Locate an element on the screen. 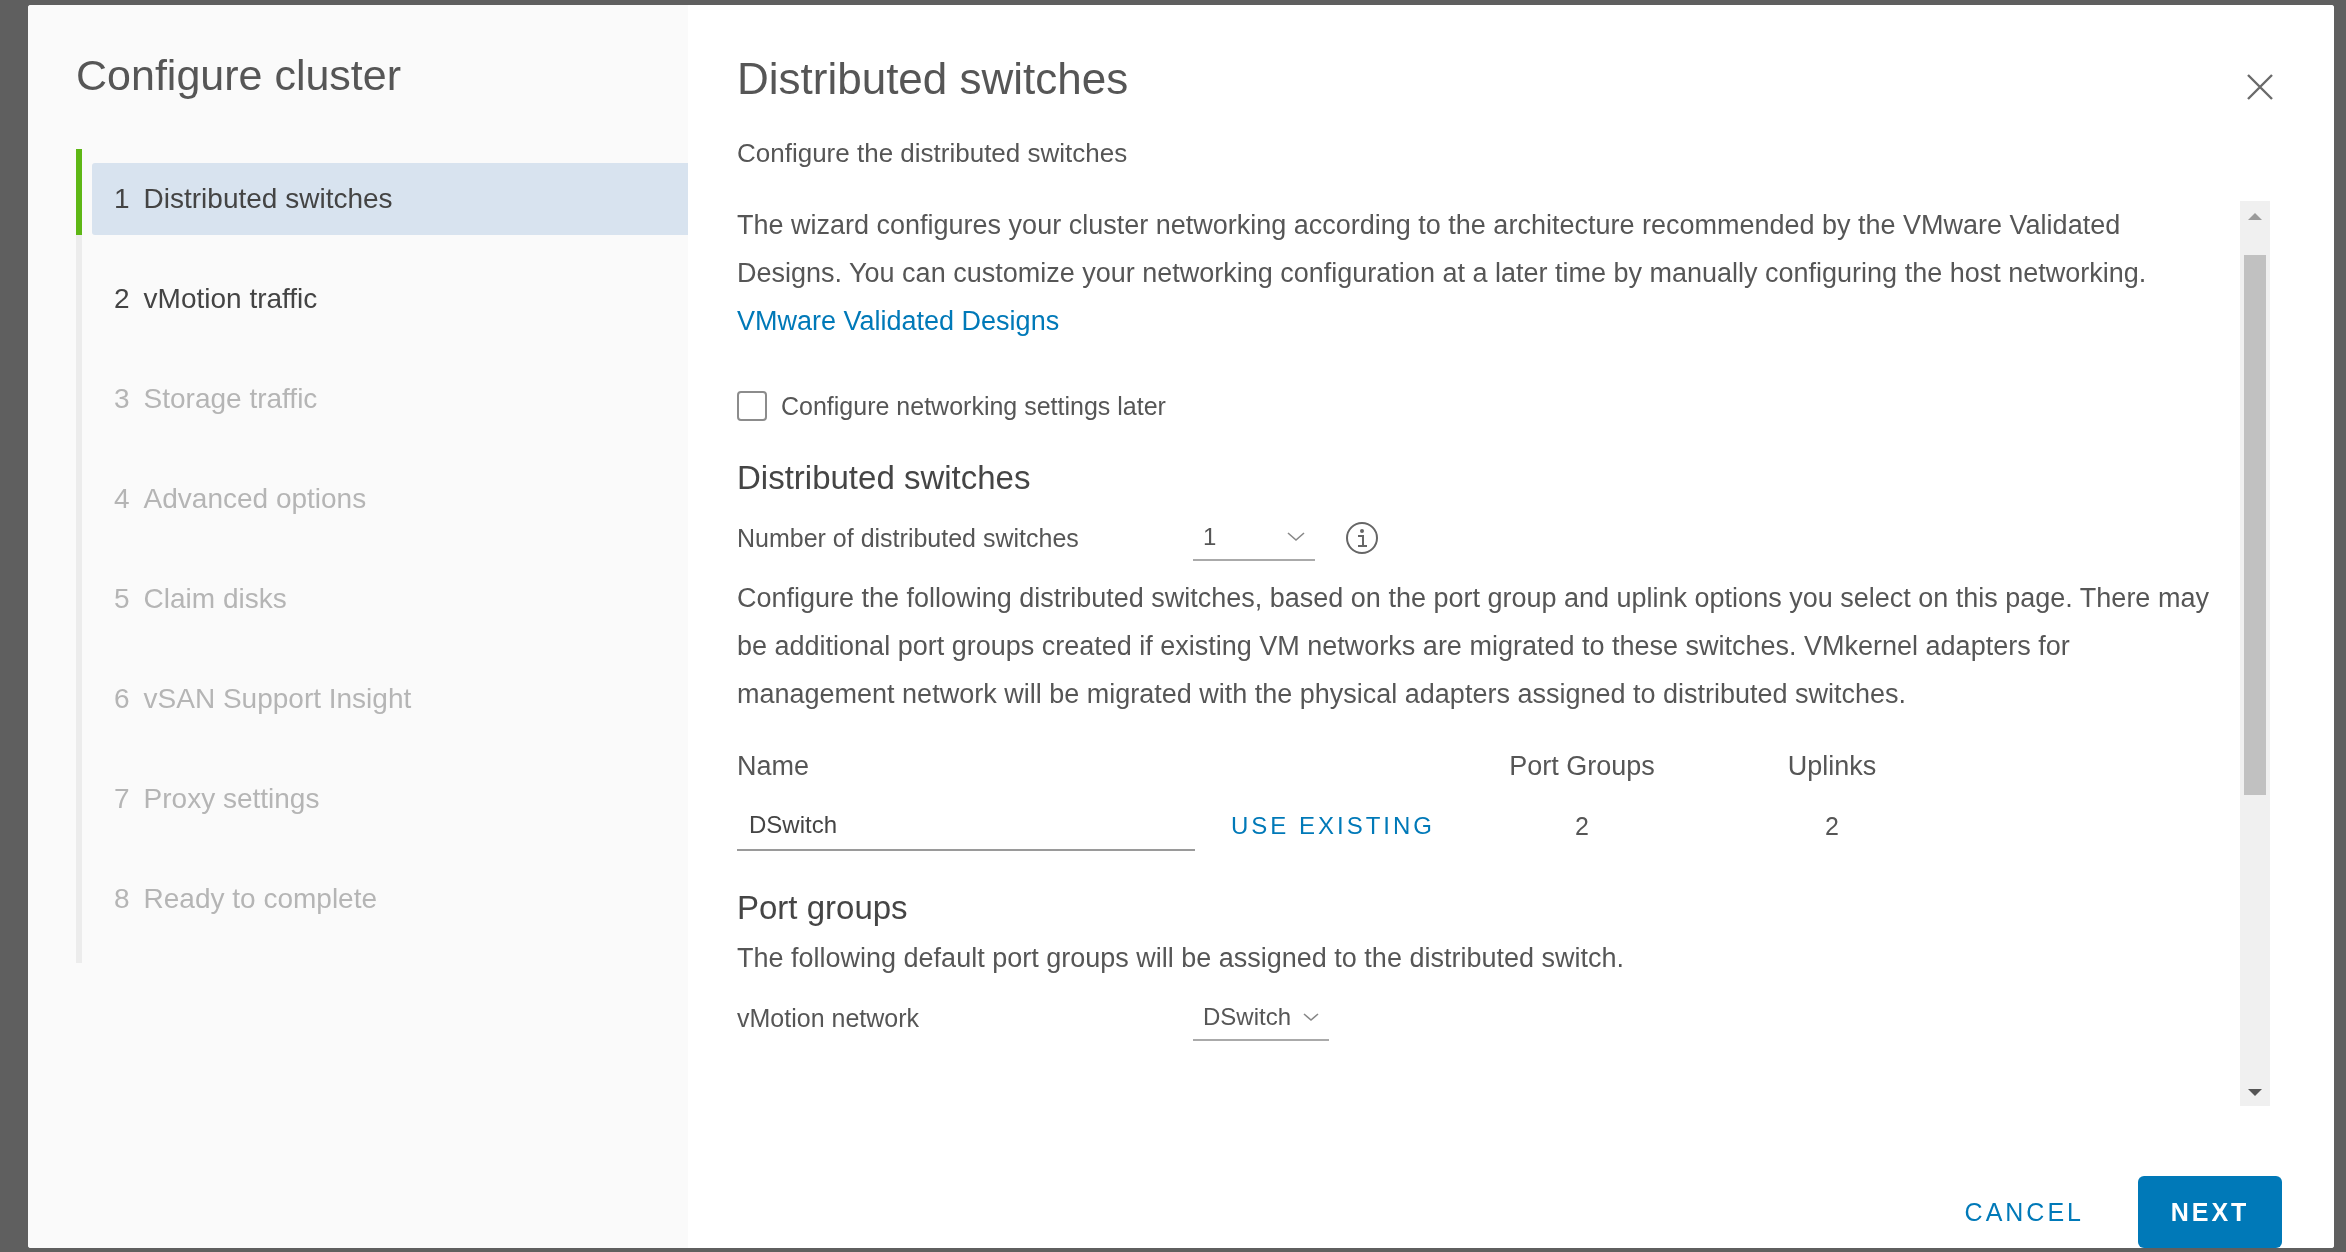 This screenshot has width=2346, height=1252. switch-count-dropdown: 1 is located at coordinates (1254, 538).